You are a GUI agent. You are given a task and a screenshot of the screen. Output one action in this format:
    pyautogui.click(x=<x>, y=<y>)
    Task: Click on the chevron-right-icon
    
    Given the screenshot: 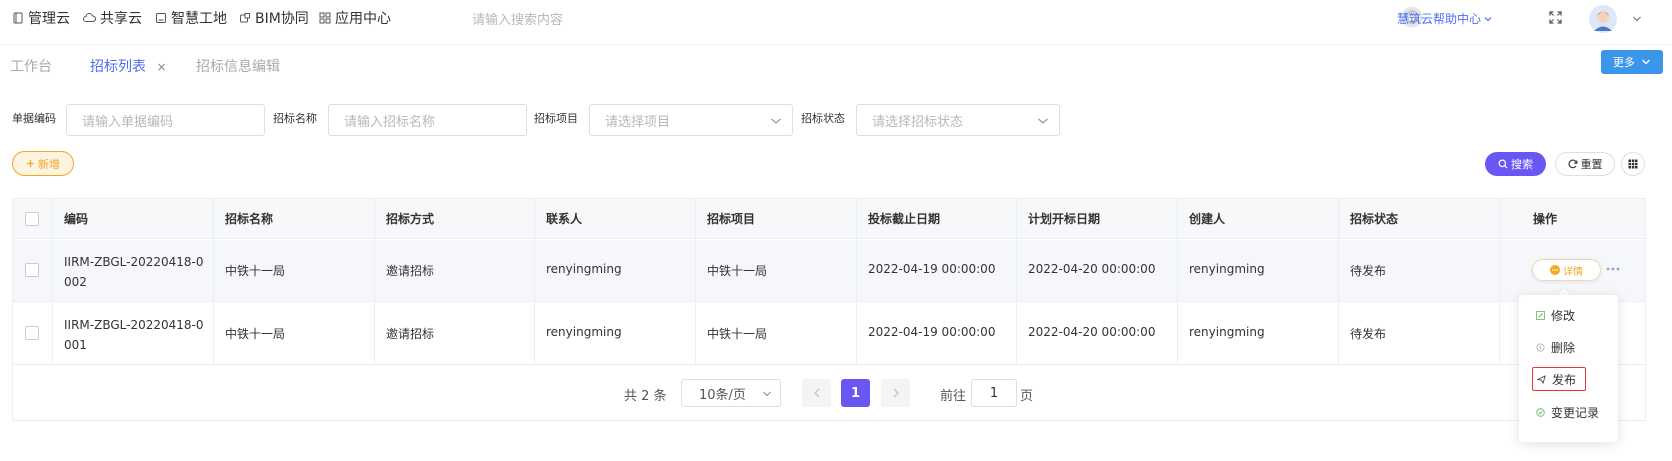 What is the action you would take?
    pyautogui.click(x=896, y=393)
    